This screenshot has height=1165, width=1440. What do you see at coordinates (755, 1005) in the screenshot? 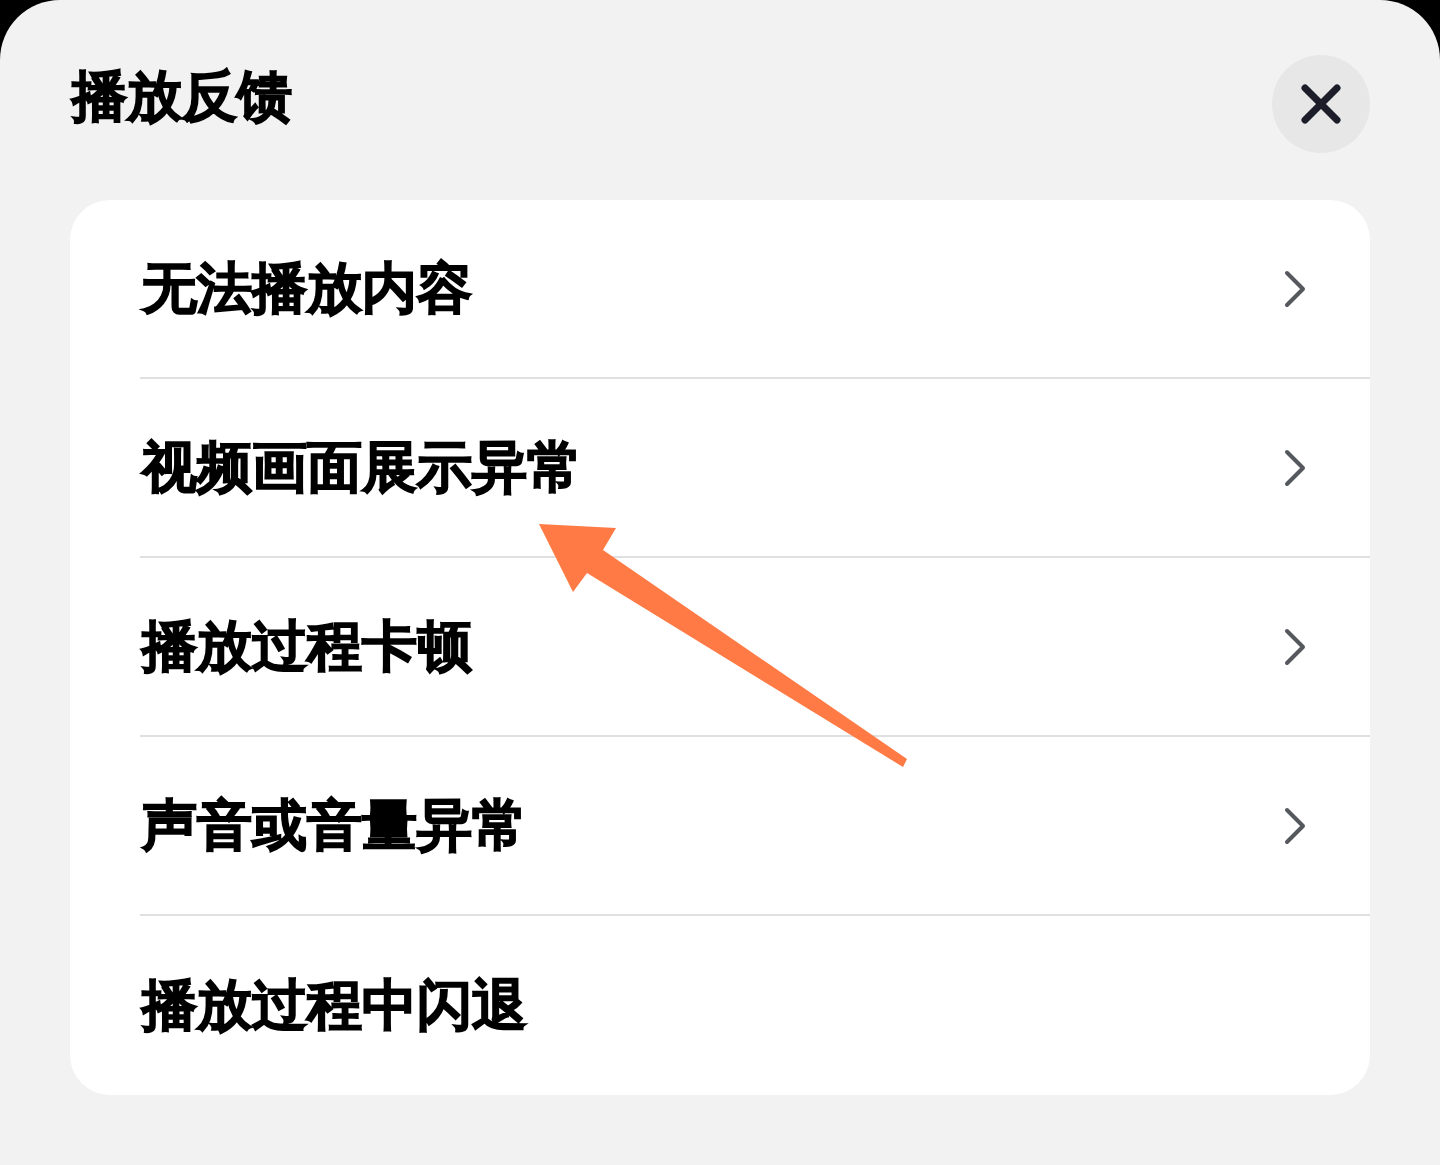
I see `option-item: 播放过程中闪退` at bounding box center [755, 1005].